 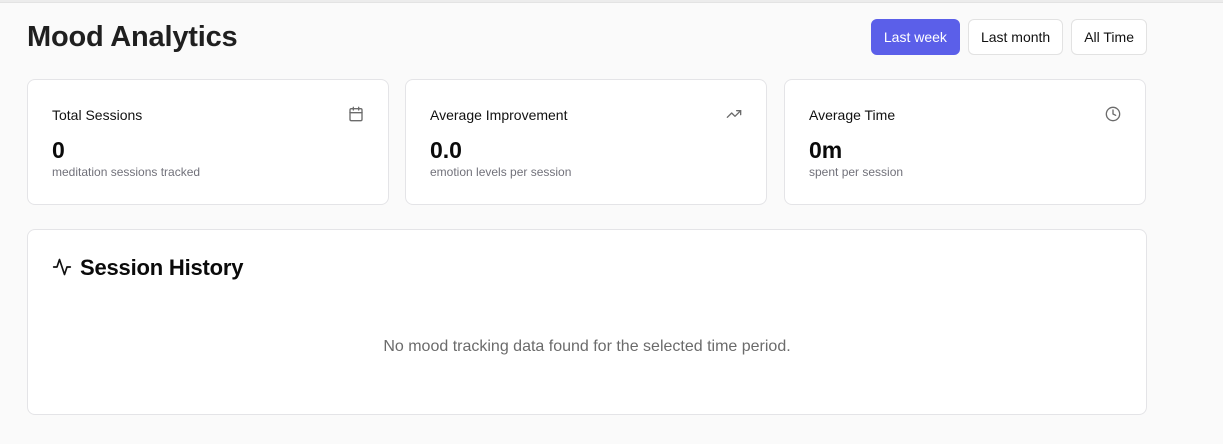 I want to click on stat-value: 0, so click(x=58, y=150).